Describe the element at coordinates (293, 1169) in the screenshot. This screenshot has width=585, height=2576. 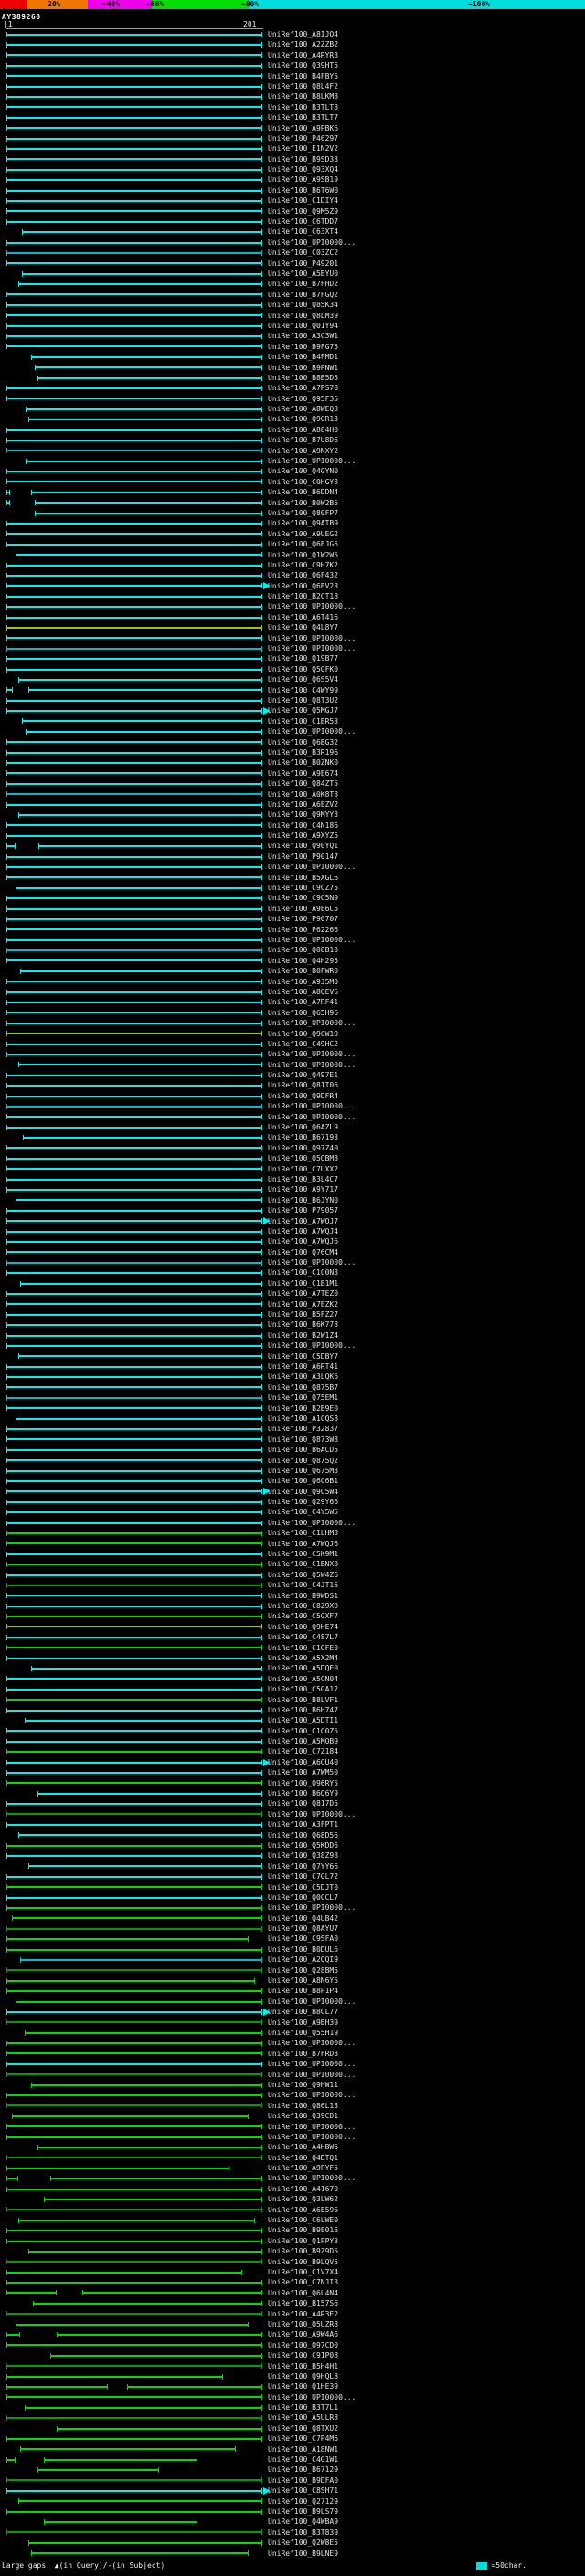
I see `hit-row: UniRef100_C7UXX2` at that location.